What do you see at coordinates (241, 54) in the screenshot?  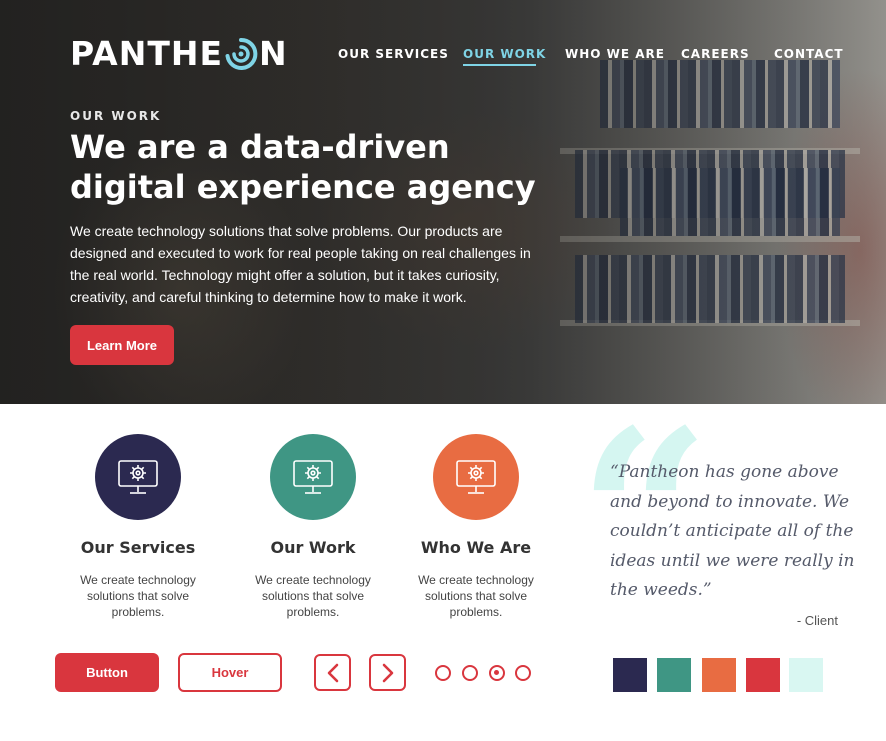 I see `gear-o-logo-icon` at bounding box center [241, 54].